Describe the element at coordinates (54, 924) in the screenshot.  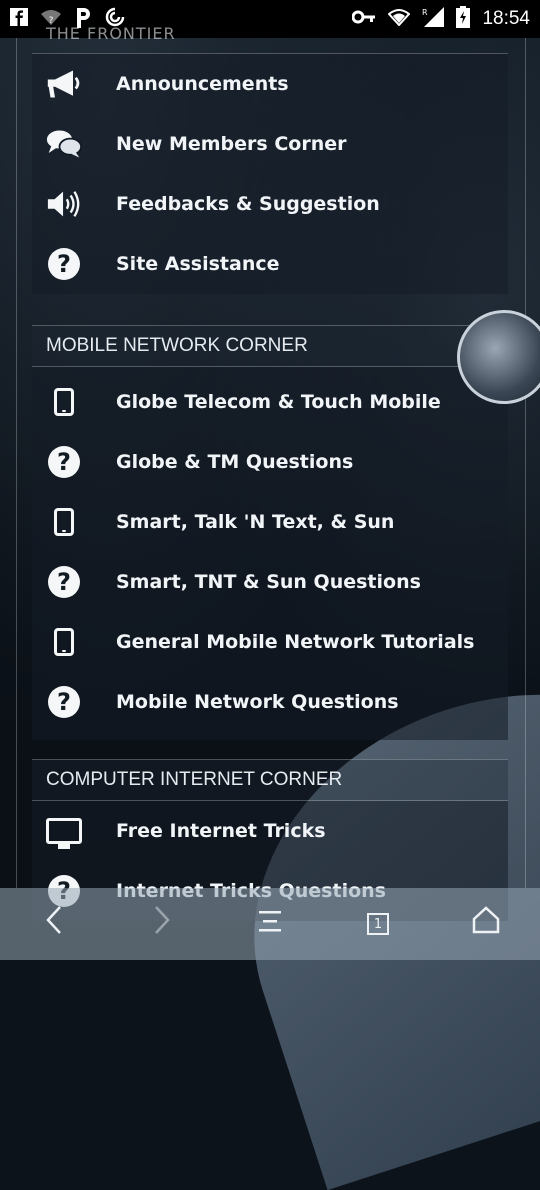
I see `back-icon` at that location.